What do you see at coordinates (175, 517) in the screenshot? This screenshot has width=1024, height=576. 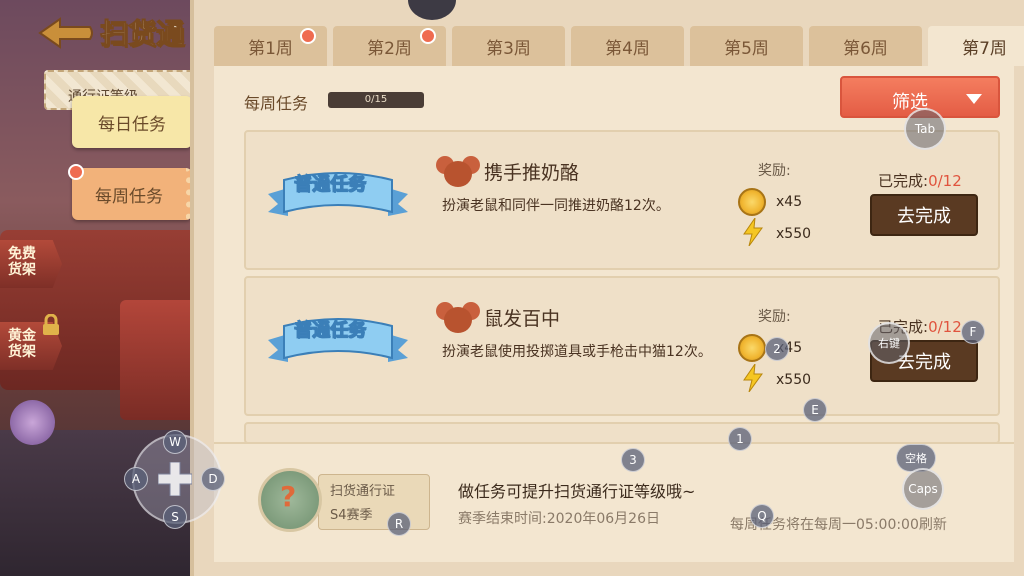 I see `key-s: S` at bounding box center [175, 517].